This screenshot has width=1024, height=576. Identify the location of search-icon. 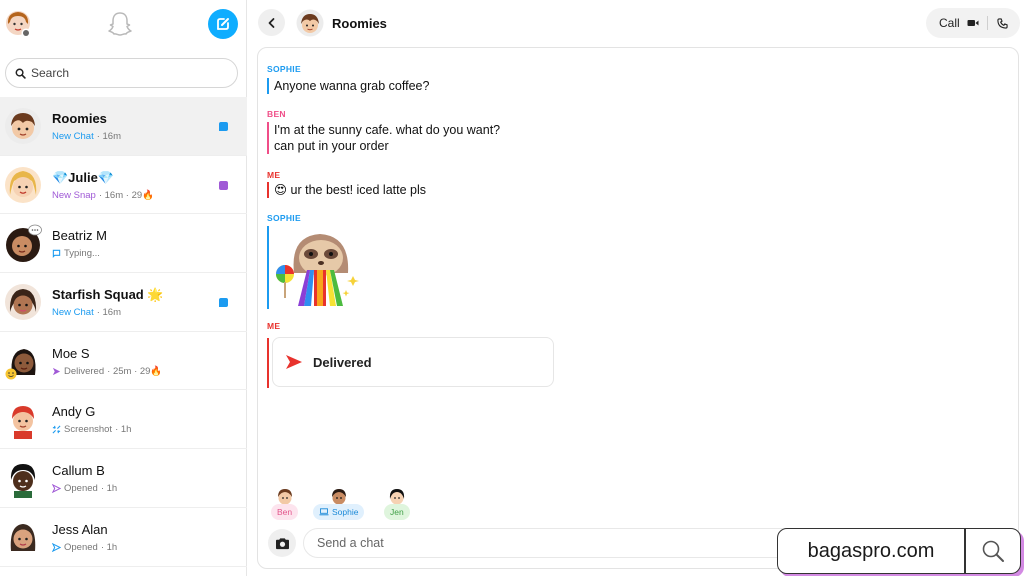
(20, 73).